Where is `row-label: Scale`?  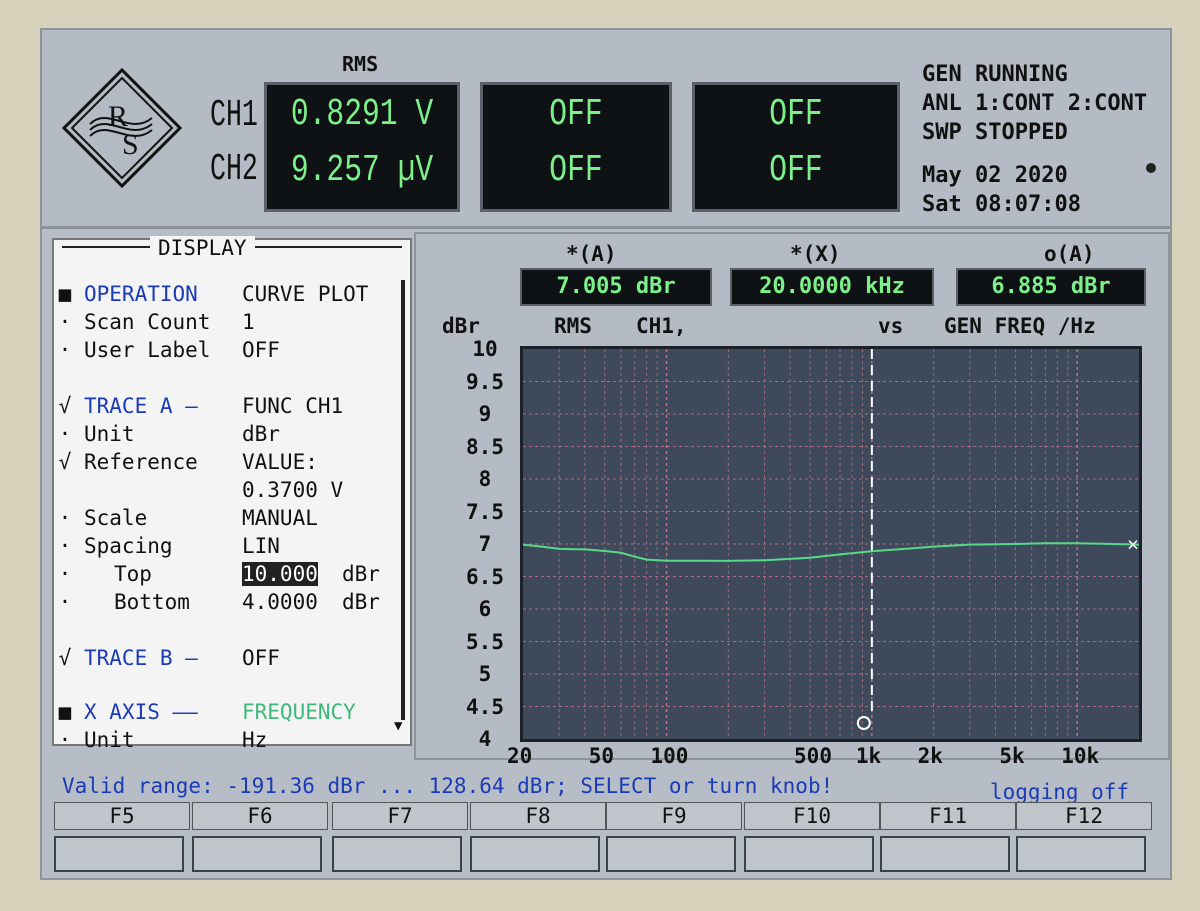 row-label: Scale is located at coordinates (116, 518).